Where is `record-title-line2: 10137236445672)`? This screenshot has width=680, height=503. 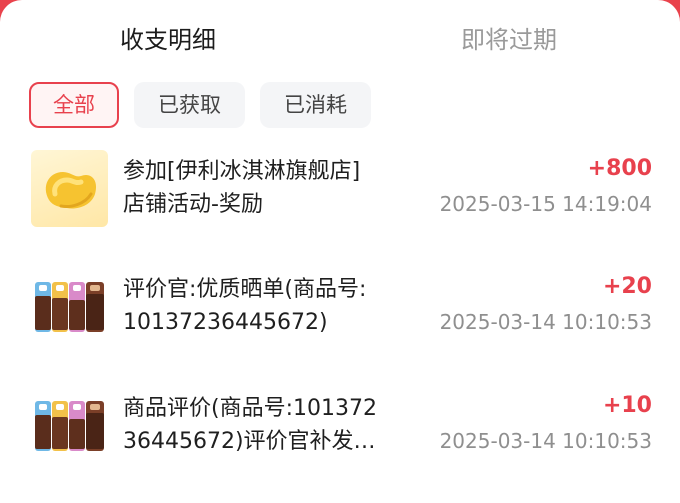 record-title-line2: 10137236445672) is located at coordinates (225, 322).